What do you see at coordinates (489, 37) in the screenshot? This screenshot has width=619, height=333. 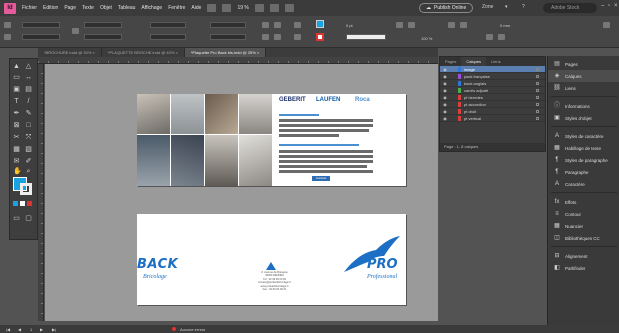 I see `auto-fit-icon` at bounding box center [489, 37].